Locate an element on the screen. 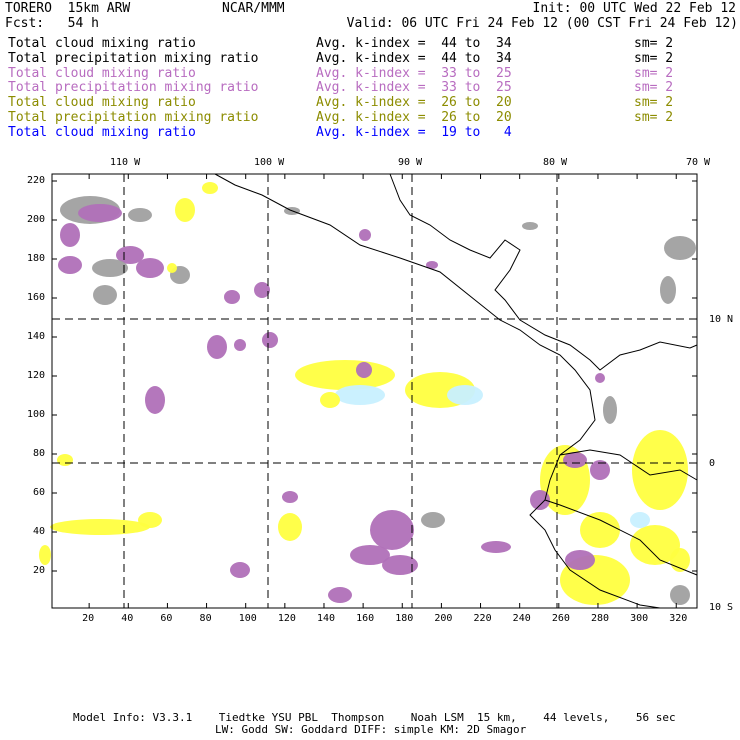 The height and width of the screenshot is (740, 740). y-tick-label: 140 is located at coordinates (35, 336).